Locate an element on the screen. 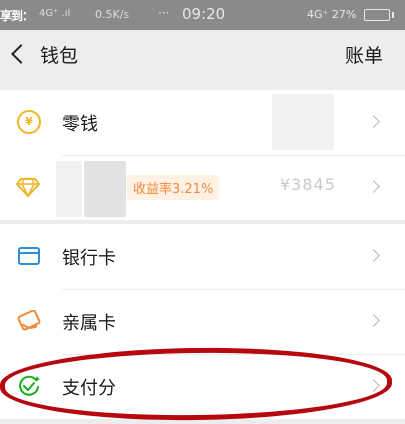 This screenshot has width=405, height=424. network-speed: 0.5K/s is located at coordinates (112, 14).